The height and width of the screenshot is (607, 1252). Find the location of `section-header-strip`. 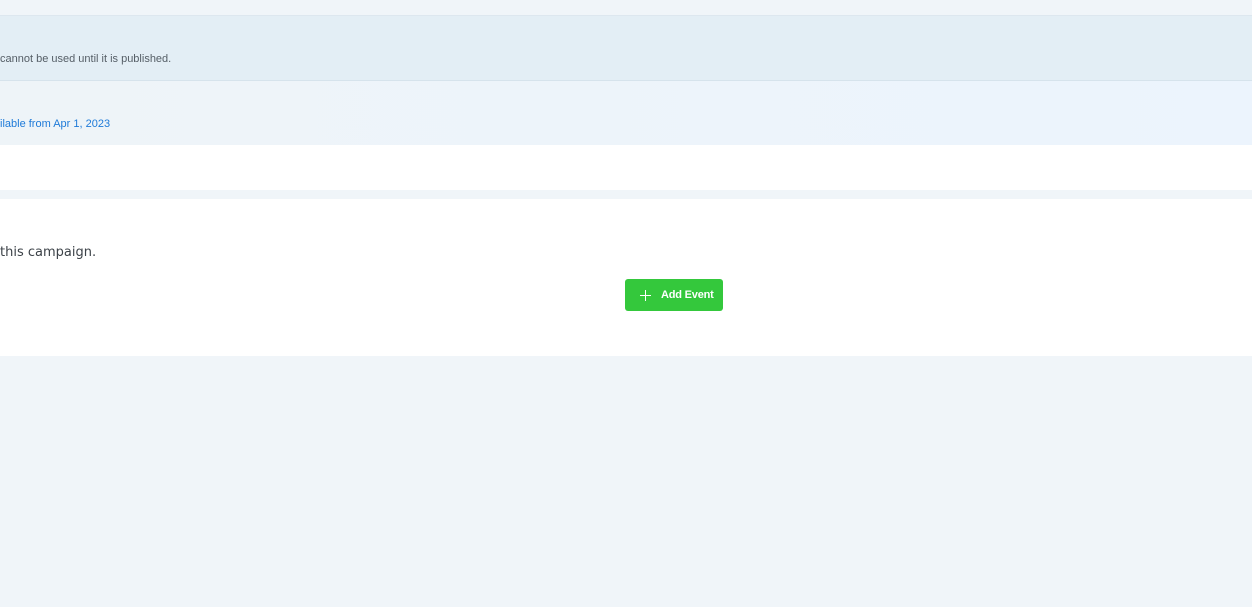

section-header-strip is located at coordinates (626, 167).